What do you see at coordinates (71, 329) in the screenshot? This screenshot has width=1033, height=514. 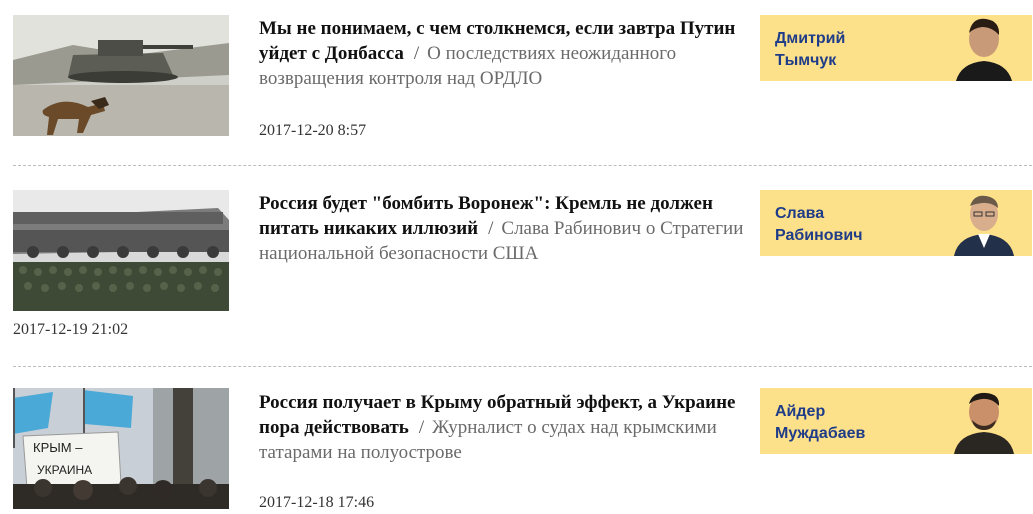 I see `article-date: 2017-12-19 21:02` at bounding box center [71, 329].